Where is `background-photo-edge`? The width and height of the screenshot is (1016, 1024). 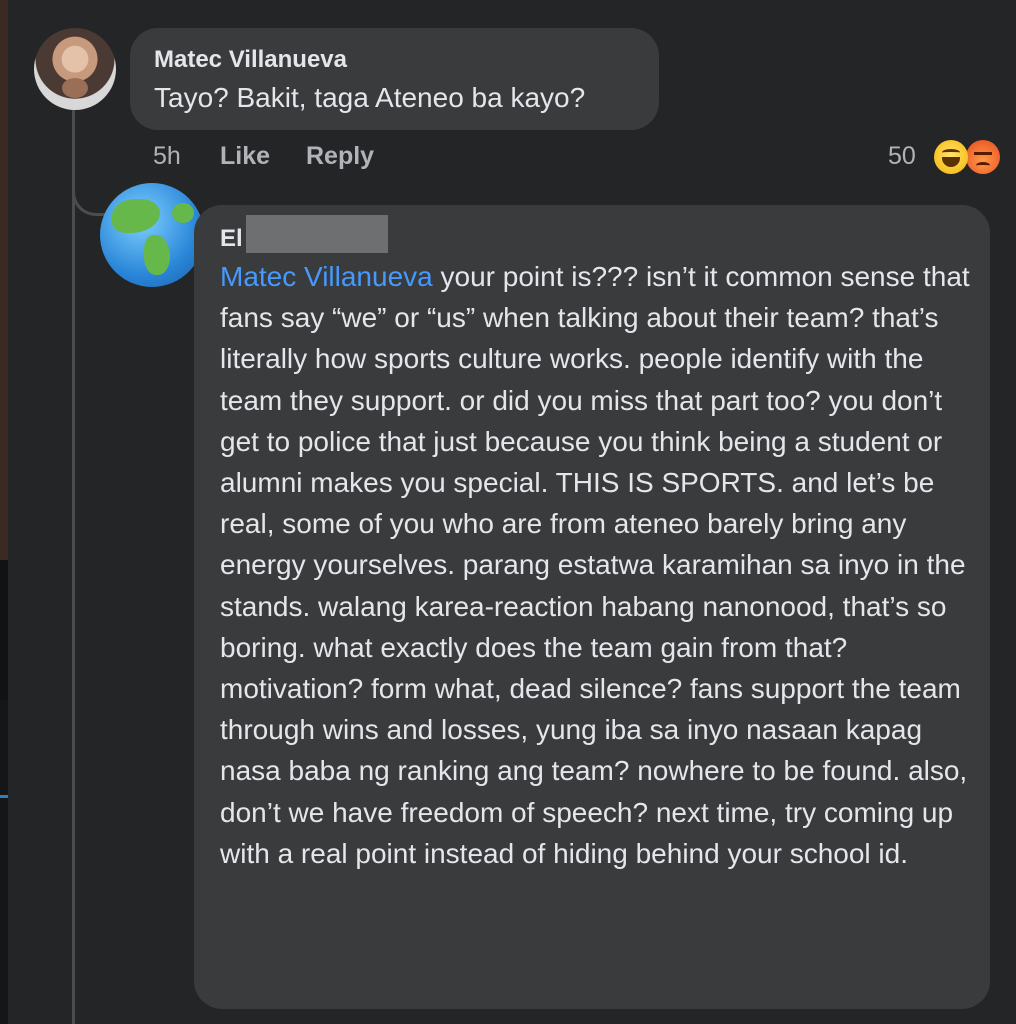 background-photo-edge is located at coordinates (4, 280).